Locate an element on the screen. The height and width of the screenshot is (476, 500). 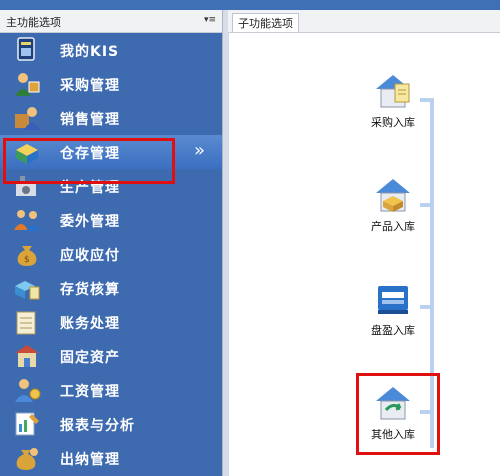
sales-icon is located at coordinates (27, 118).